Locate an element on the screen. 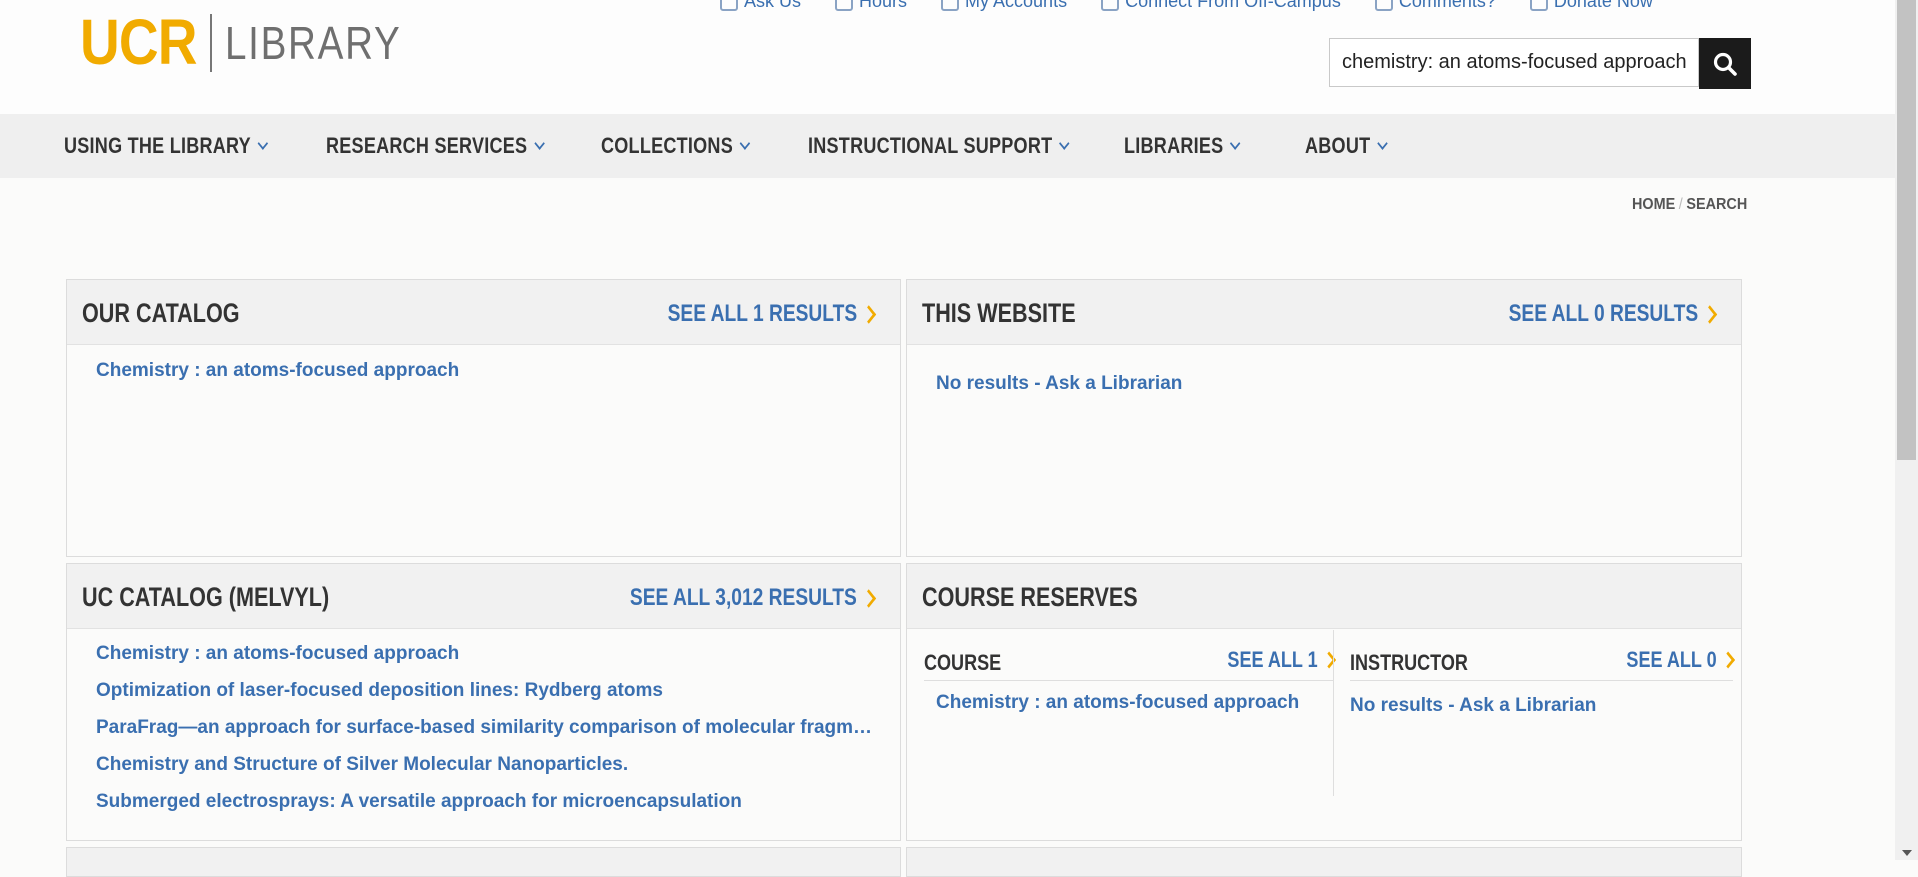 This screenshot has height=877, width=1918. ask-librarian-link: No results - Ask a Librarian is located at coordinates (1059, 384).